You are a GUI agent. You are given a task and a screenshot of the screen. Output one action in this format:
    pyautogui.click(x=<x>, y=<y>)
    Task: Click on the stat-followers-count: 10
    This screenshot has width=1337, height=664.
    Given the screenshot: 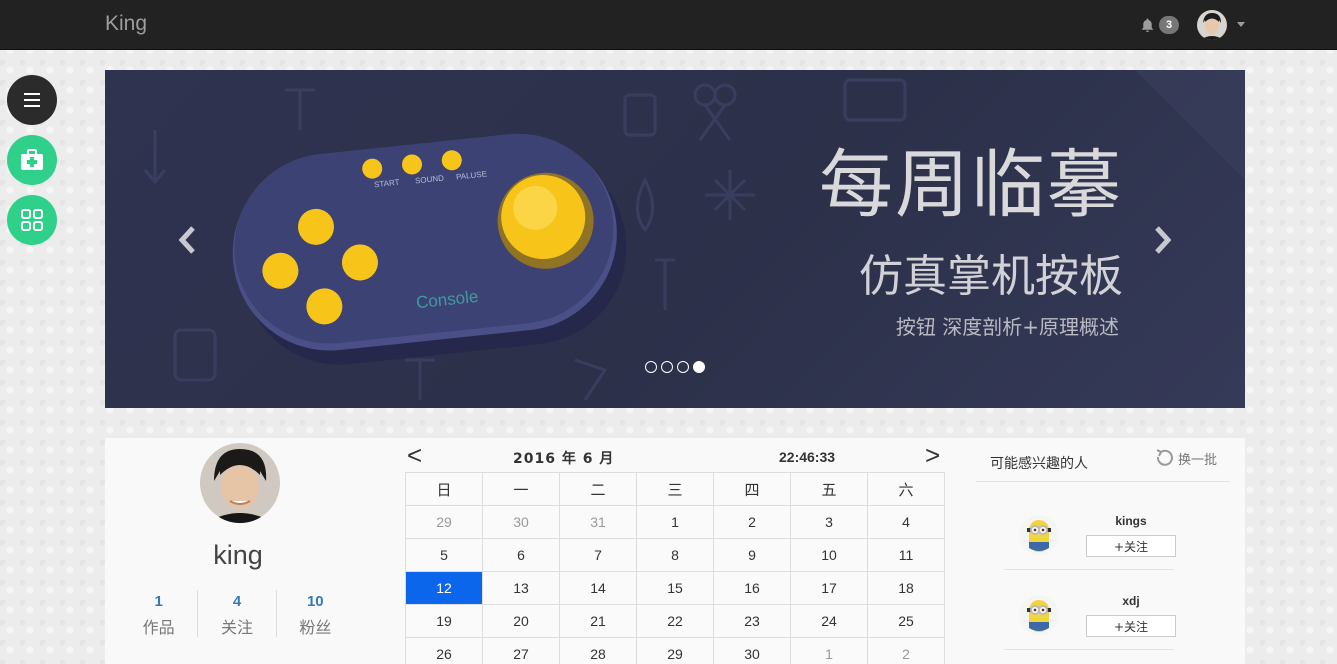 What is the action you would take?
    pyautogui.click(x=315, y=601)
    